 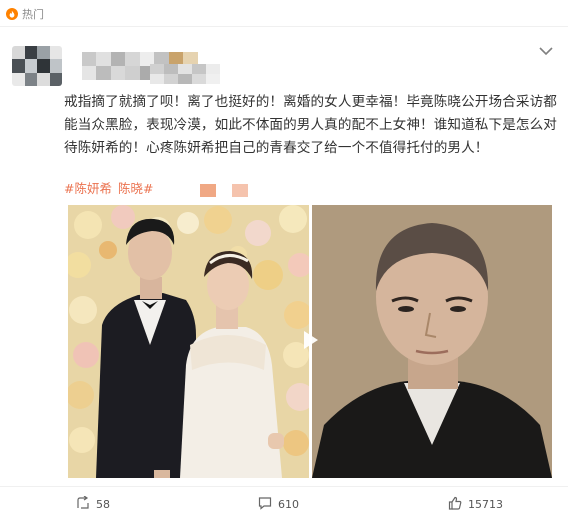 I want to click on fire-icon, so click(x=12, y=14).